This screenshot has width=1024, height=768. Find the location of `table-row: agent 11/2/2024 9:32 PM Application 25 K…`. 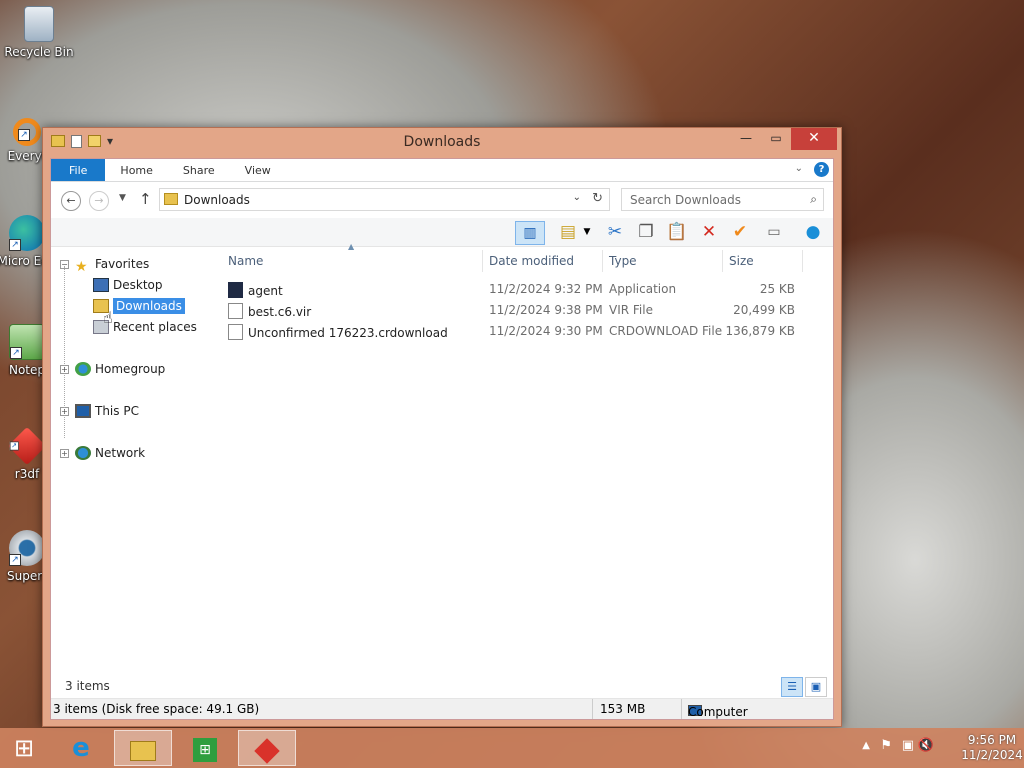

table-row: agent 11/2/2024 9:32 PM Application 25 K… is located at coordinates (530, 289).